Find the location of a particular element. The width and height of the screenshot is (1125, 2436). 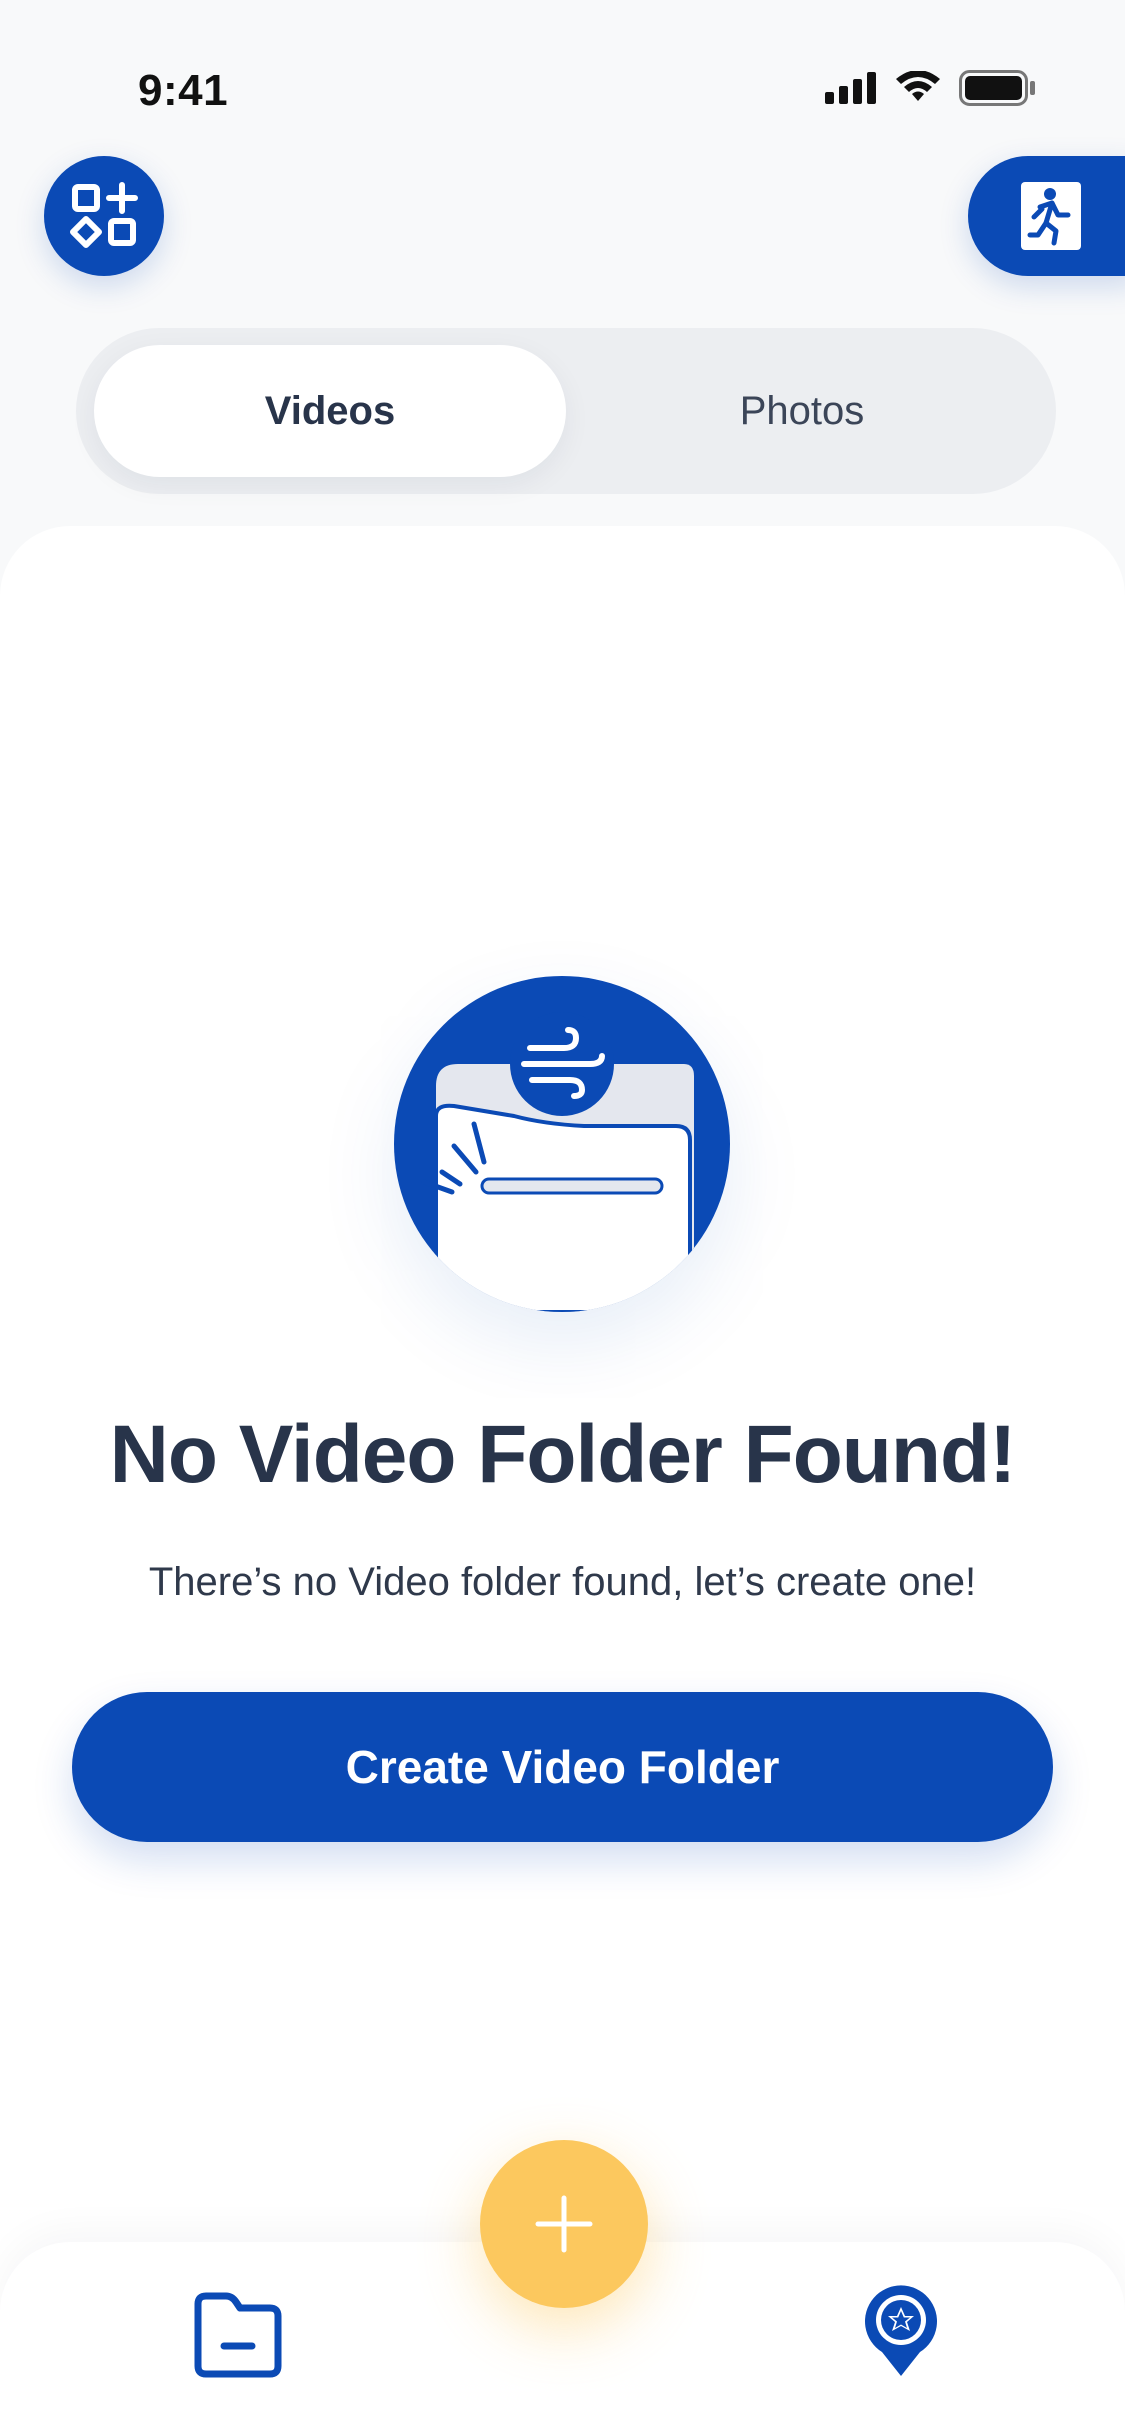

tab-photos: Photos is located at coordinates (802, 411).